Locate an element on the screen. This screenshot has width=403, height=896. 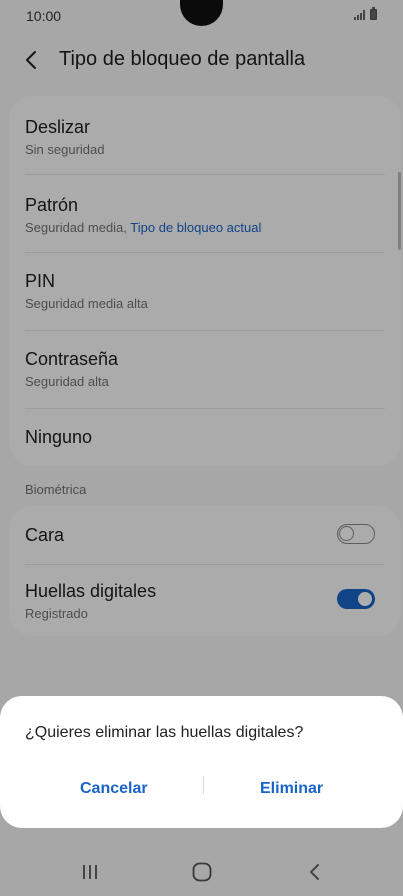
dialog-message: ¿Quieres eliminar las huellas digitales? is located at coordinates (164, 732).